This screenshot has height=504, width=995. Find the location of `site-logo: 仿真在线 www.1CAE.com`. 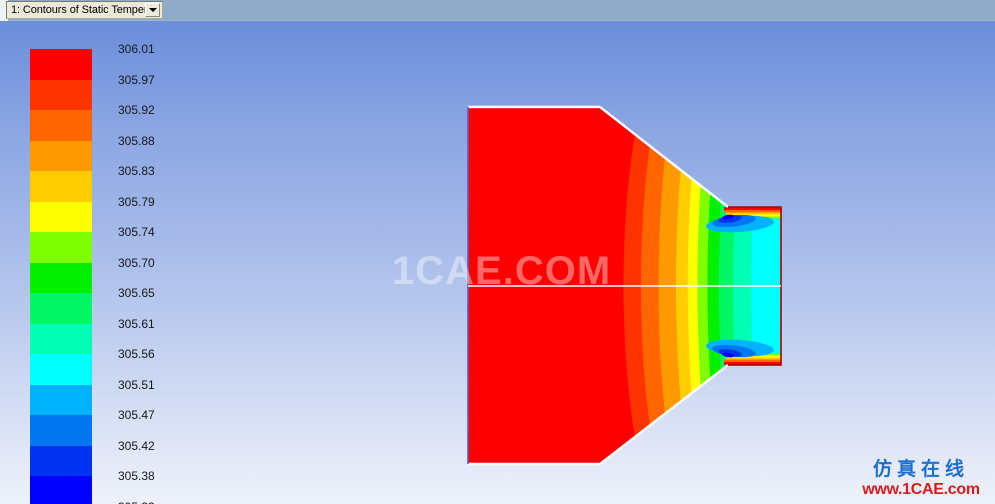

site-logo: 仿真在线 www.1CAE.com is located at coordinates (921, 480).